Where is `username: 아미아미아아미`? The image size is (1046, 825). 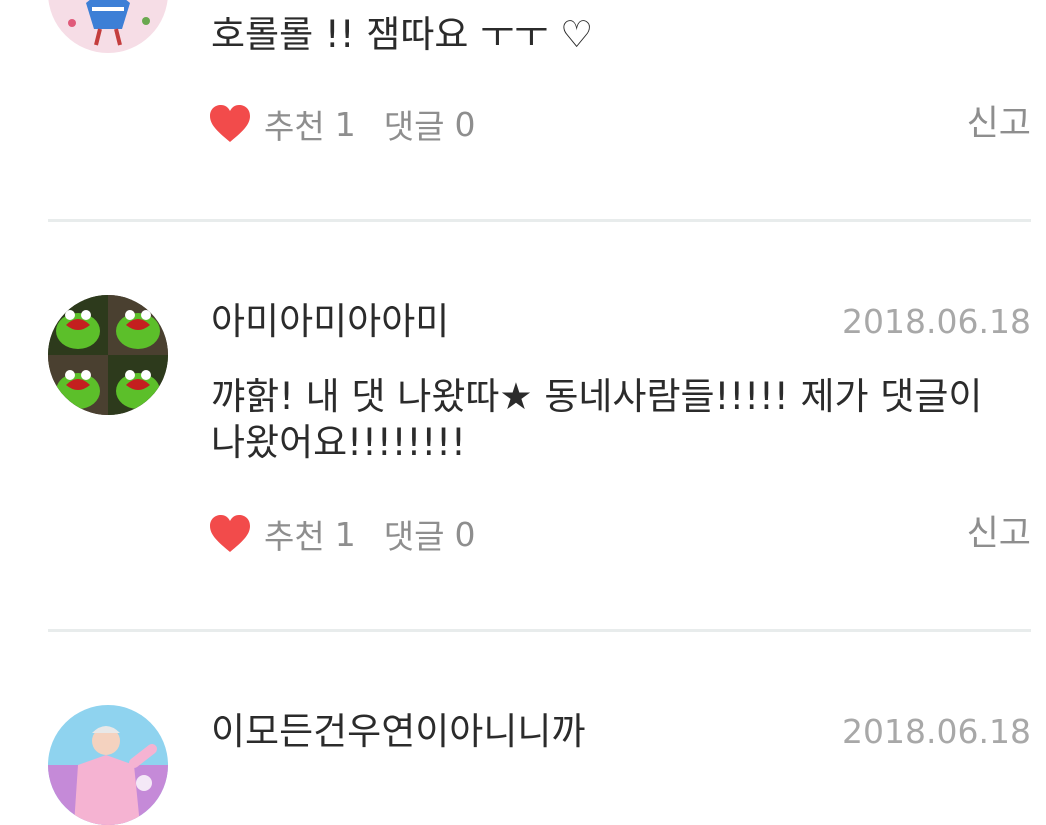 username: 아미아미아아미 is located at coordinates (330, 322).